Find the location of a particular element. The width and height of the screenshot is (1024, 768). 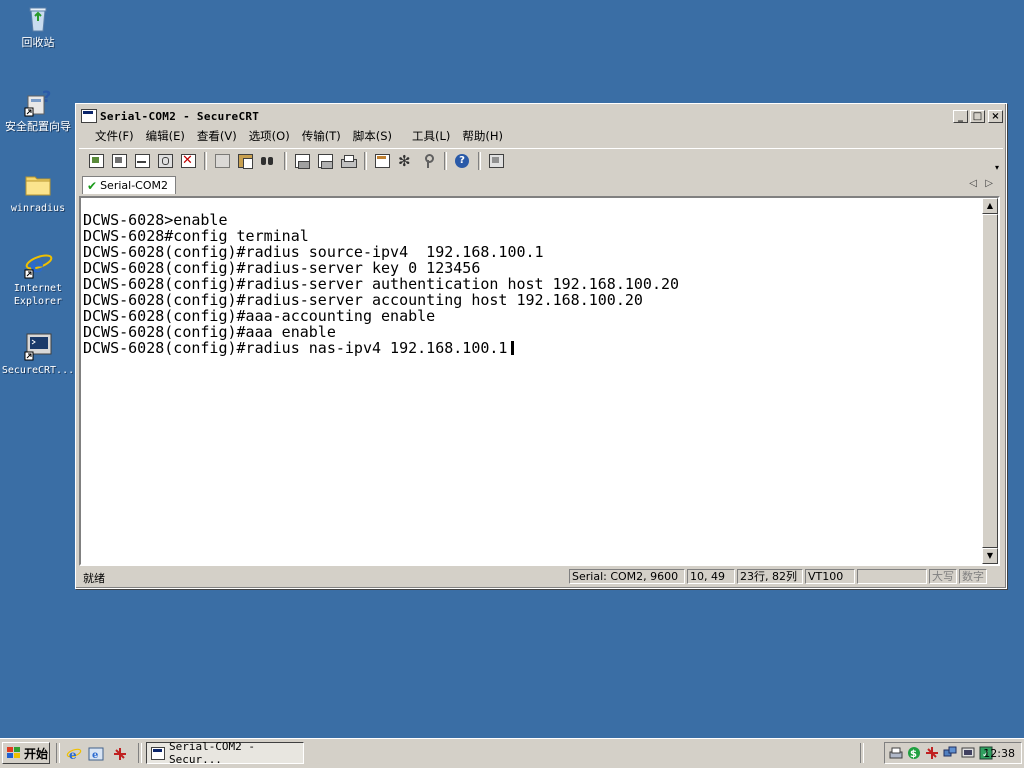

status-blank is located at coordinates (892, 576).